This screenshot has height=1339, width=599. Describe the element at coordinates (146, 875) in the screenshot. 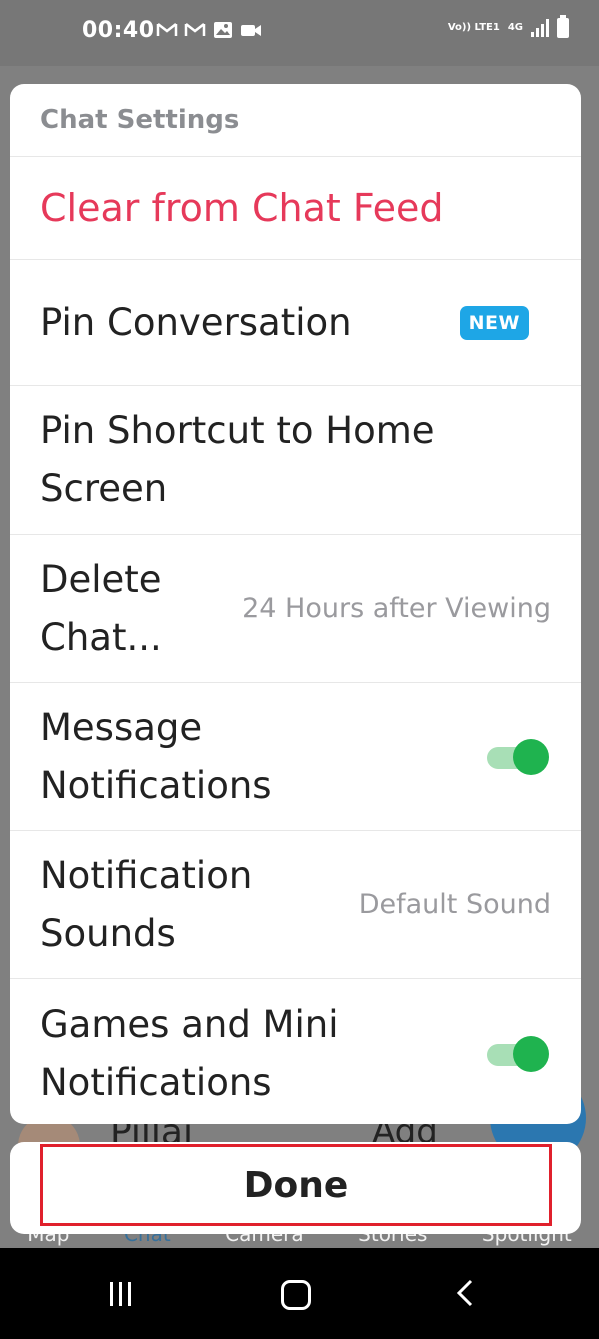

I see `notification-sounds-label-line1: Notification` at that location.